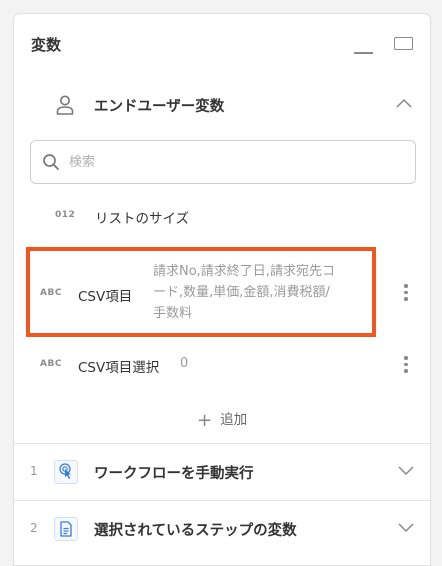 This screenshot has height=566, width=442. I want to click on user-icon, so click(65, 105).